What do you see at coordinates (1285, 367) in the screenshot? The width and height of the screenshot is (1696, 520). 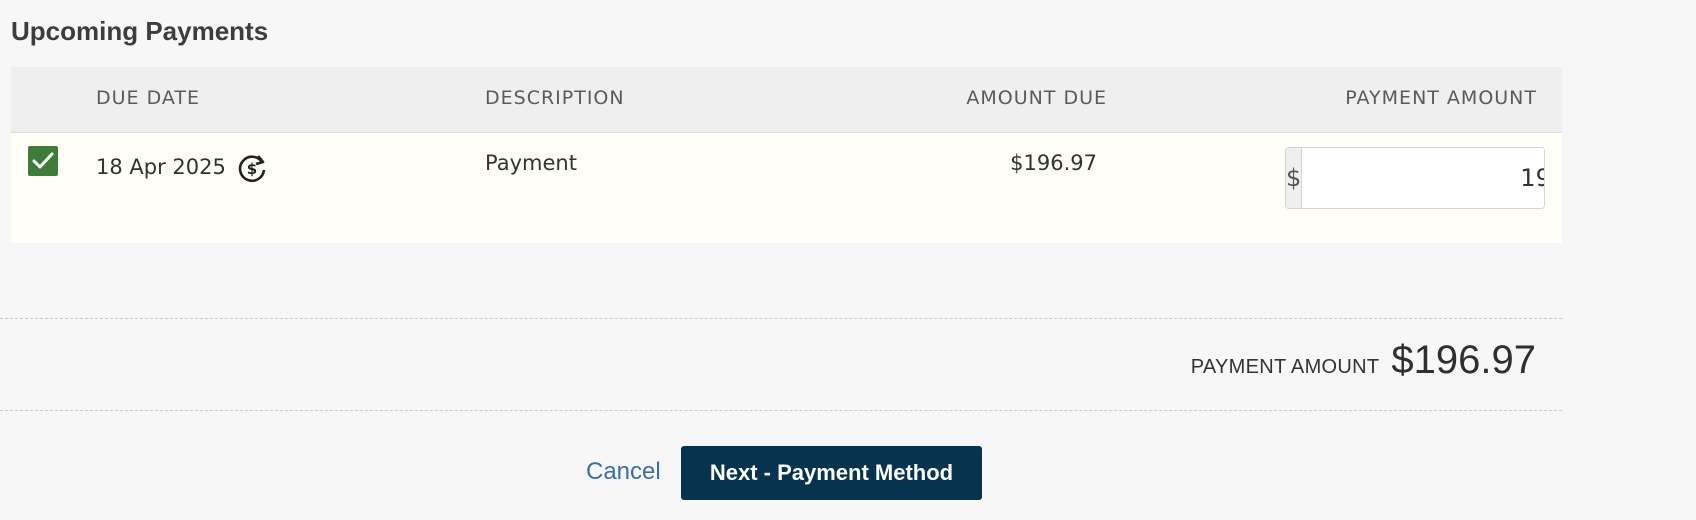 I see `payment-total-label: PAYMENT AMOUNT` at bounding box center [1285, 367].